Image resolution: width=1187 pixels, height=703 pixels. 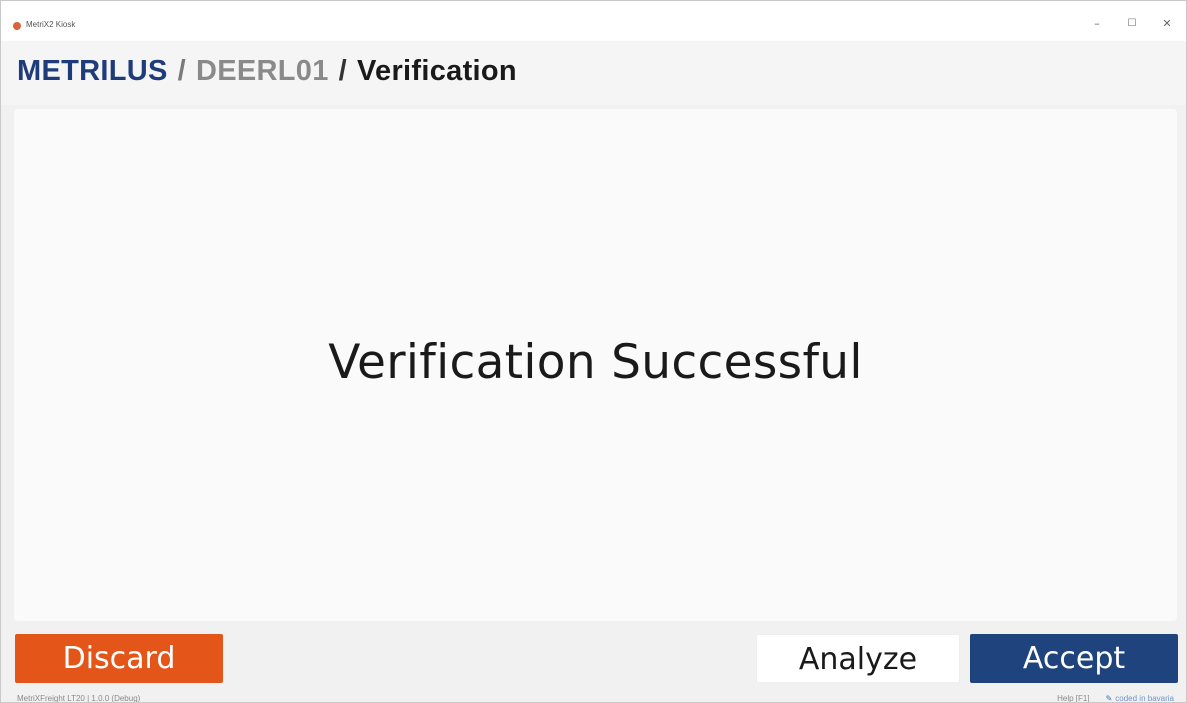 I want to click on app-logo-icon, so click(x=17, y=26).